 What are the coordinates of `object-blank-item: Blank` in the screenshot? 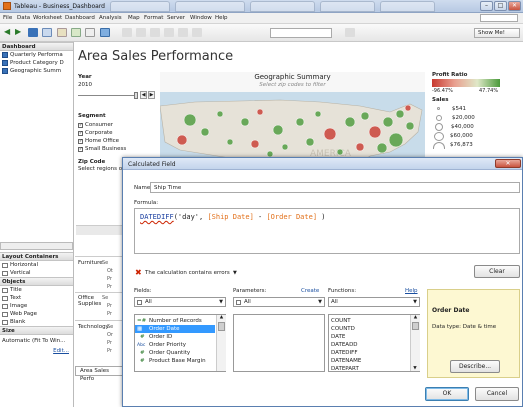 It's located at (36, 322).